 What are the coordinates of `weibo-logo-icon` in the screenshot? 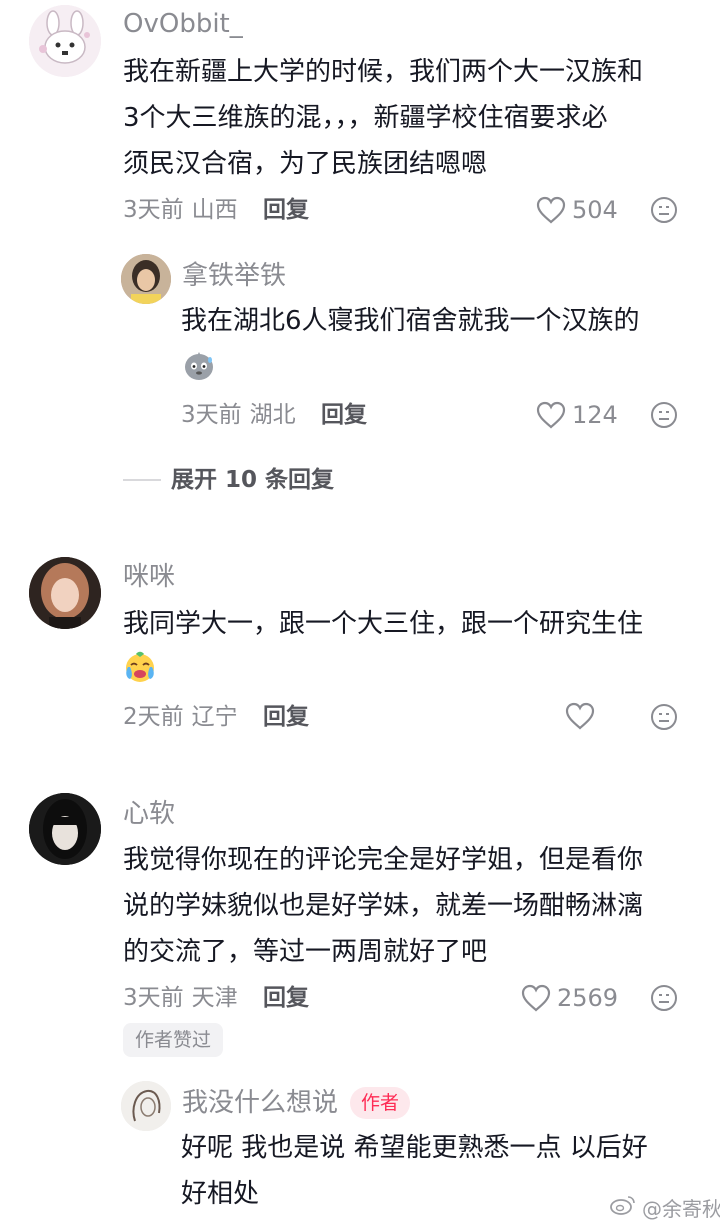 It's located at (623, 1208).